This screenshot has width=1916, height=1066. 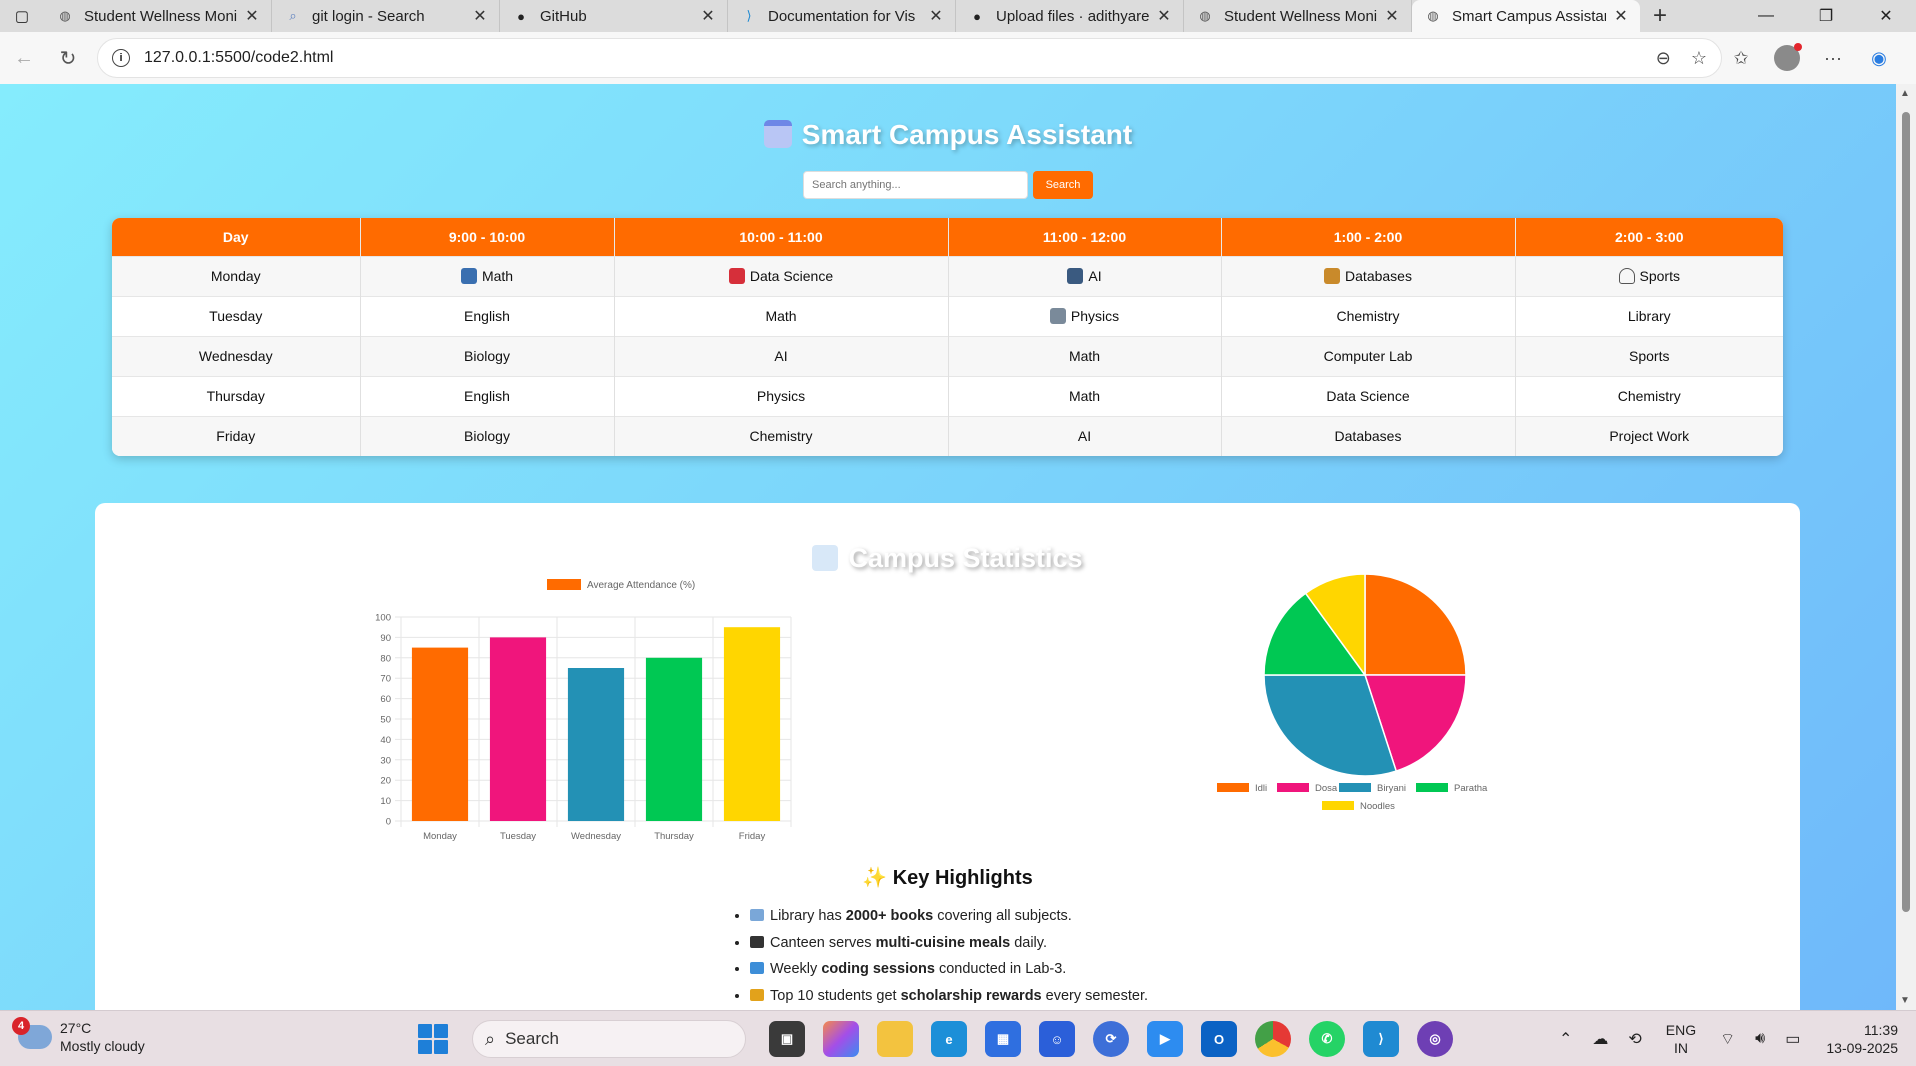 I want to click on page-title-text: Smart Campus Assistant, so click(x=967, y=134).